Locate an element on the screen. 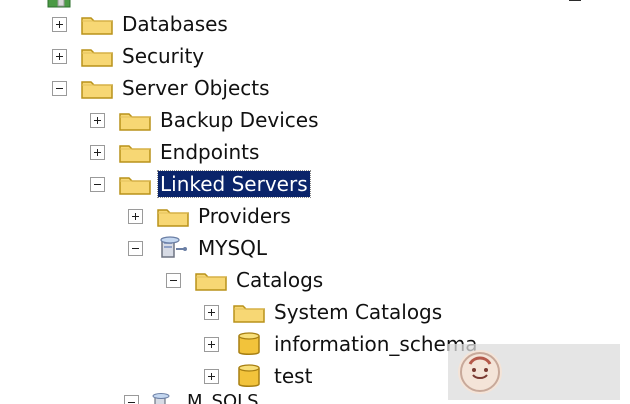 Image resolution: width=630 pixels, height=404 pixels. tree-node-test: test is located at coordinates (259, 376).